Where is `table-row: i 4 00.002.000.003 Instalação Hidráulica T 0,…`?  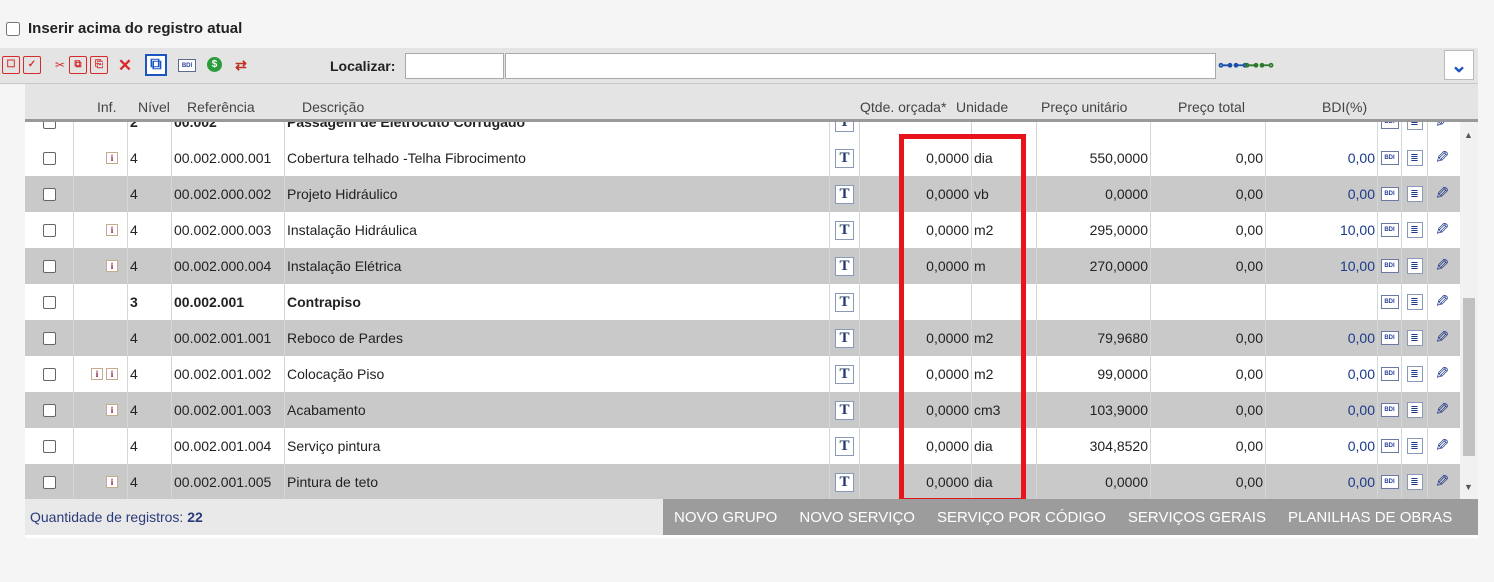 table-row: i 4 00.002.000.003 Instalação Hidráulica T 0,… is located at coordinates (742, 230).